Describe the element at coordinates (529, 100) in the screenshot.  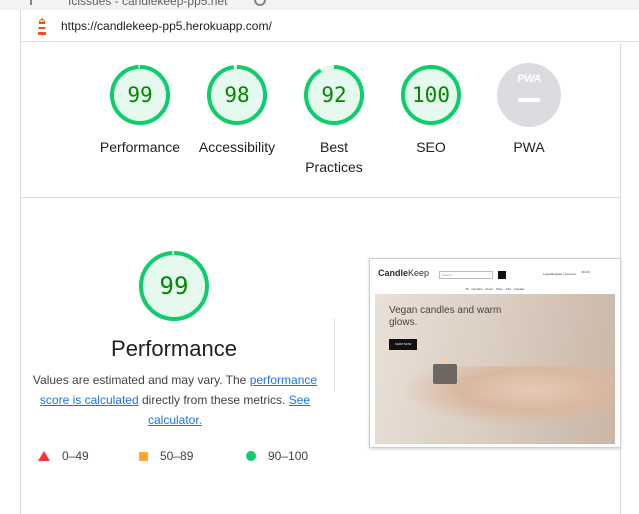
I see `pwa-dash-icon` at that location.